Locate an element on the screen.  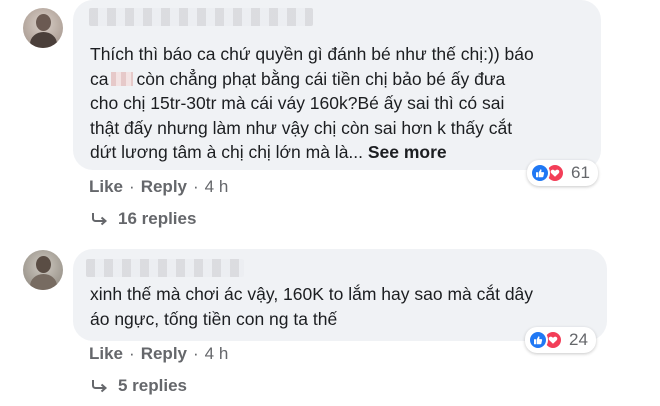
see-more-link: See more is located at coordinates (407, 152).